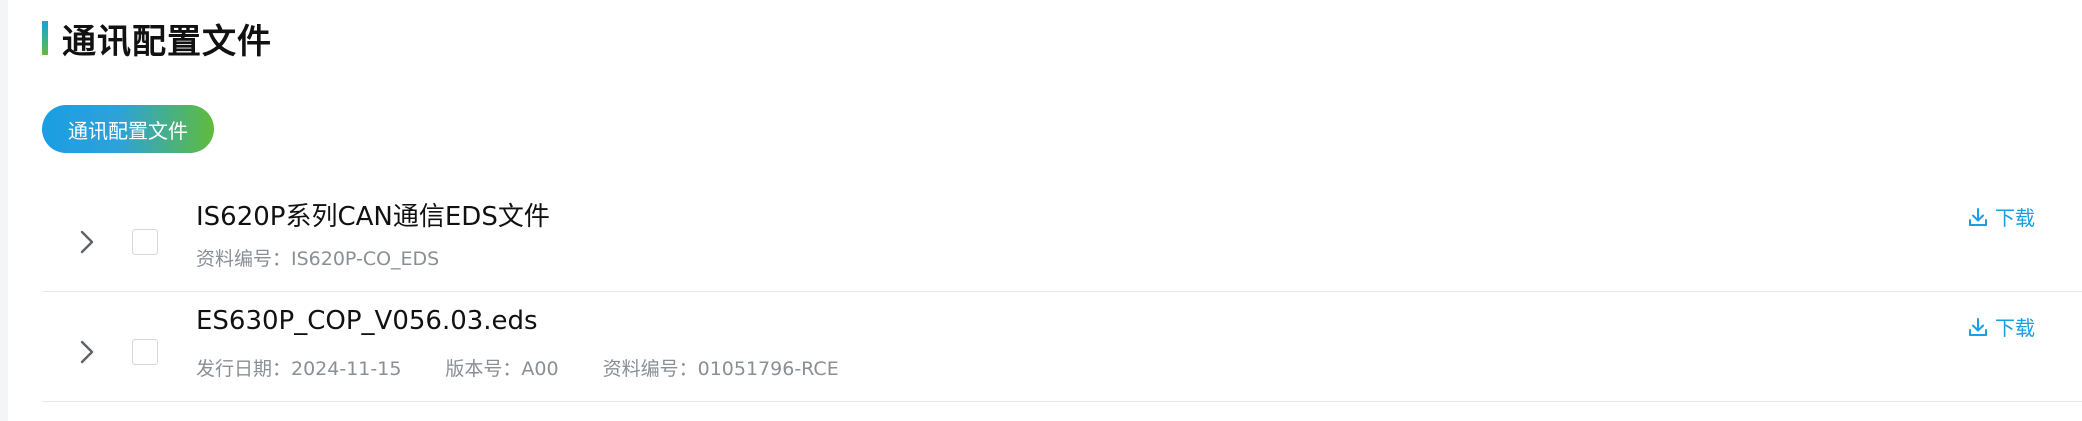  Describe the element at coordinates (318, 259) in the screenshot. I see `meta-doc-no: 资料编号：IS620P-CO_EDS` at that location.